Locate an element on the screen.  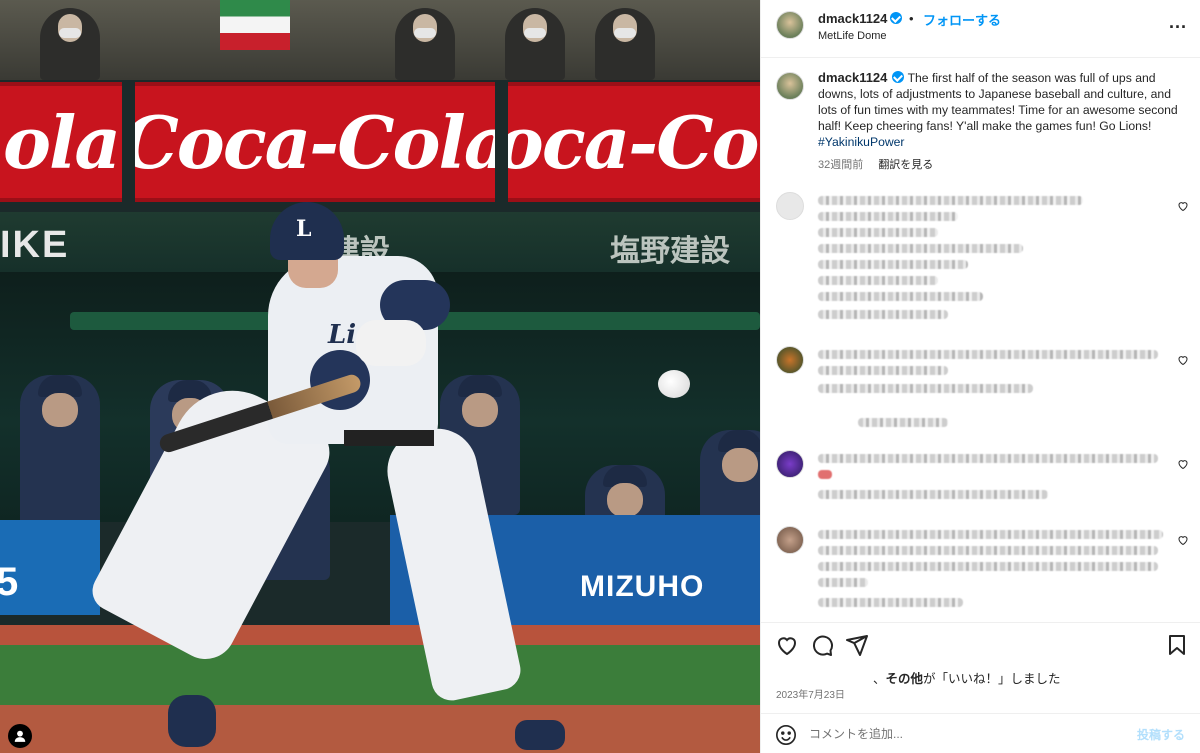
post-comment-button: 投稿する is located at coordinates (1161, 734).